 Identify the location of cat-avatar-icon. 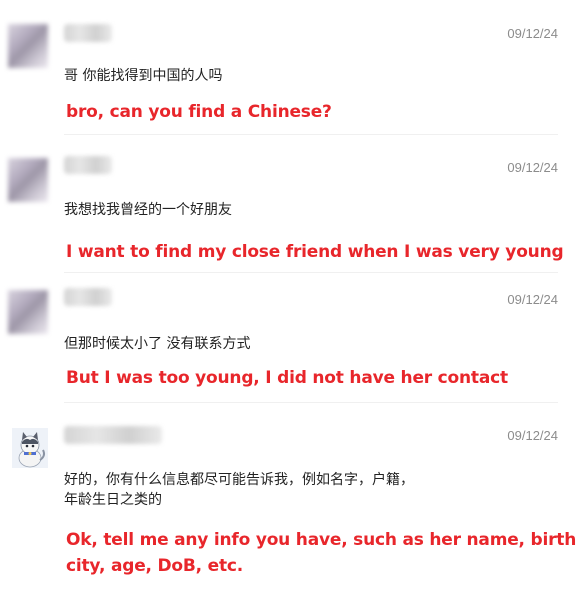
(30, 448).